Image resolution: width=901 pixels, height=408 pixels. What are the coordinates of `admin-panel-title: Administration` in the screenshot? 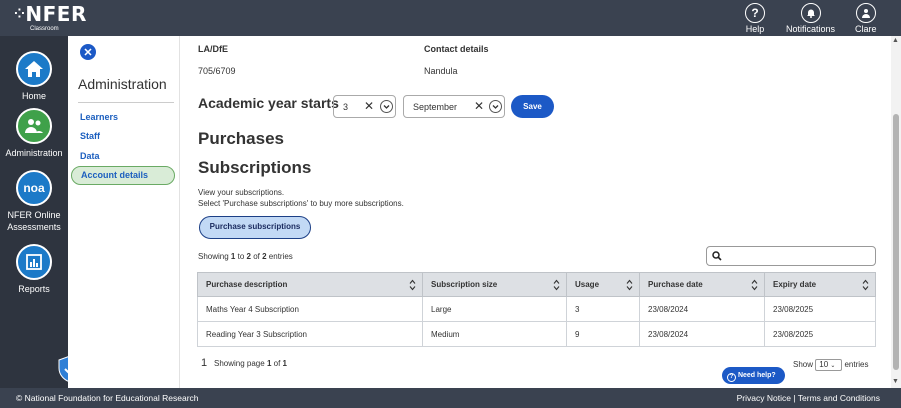 It's located at (122, 84).